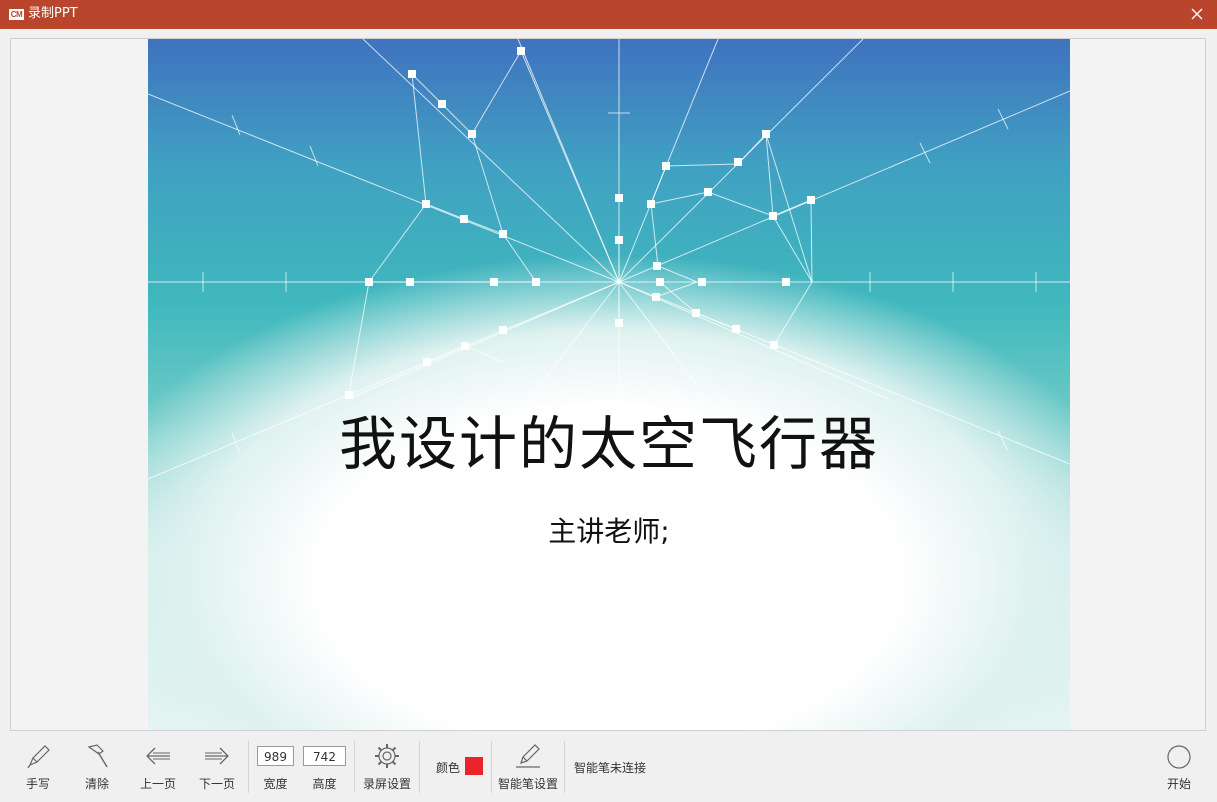 This screenshot has height=802, width=1217. Describe the element at coordinates (528, 756) in the screenshot. I see `smart-pen-icon` at that location.